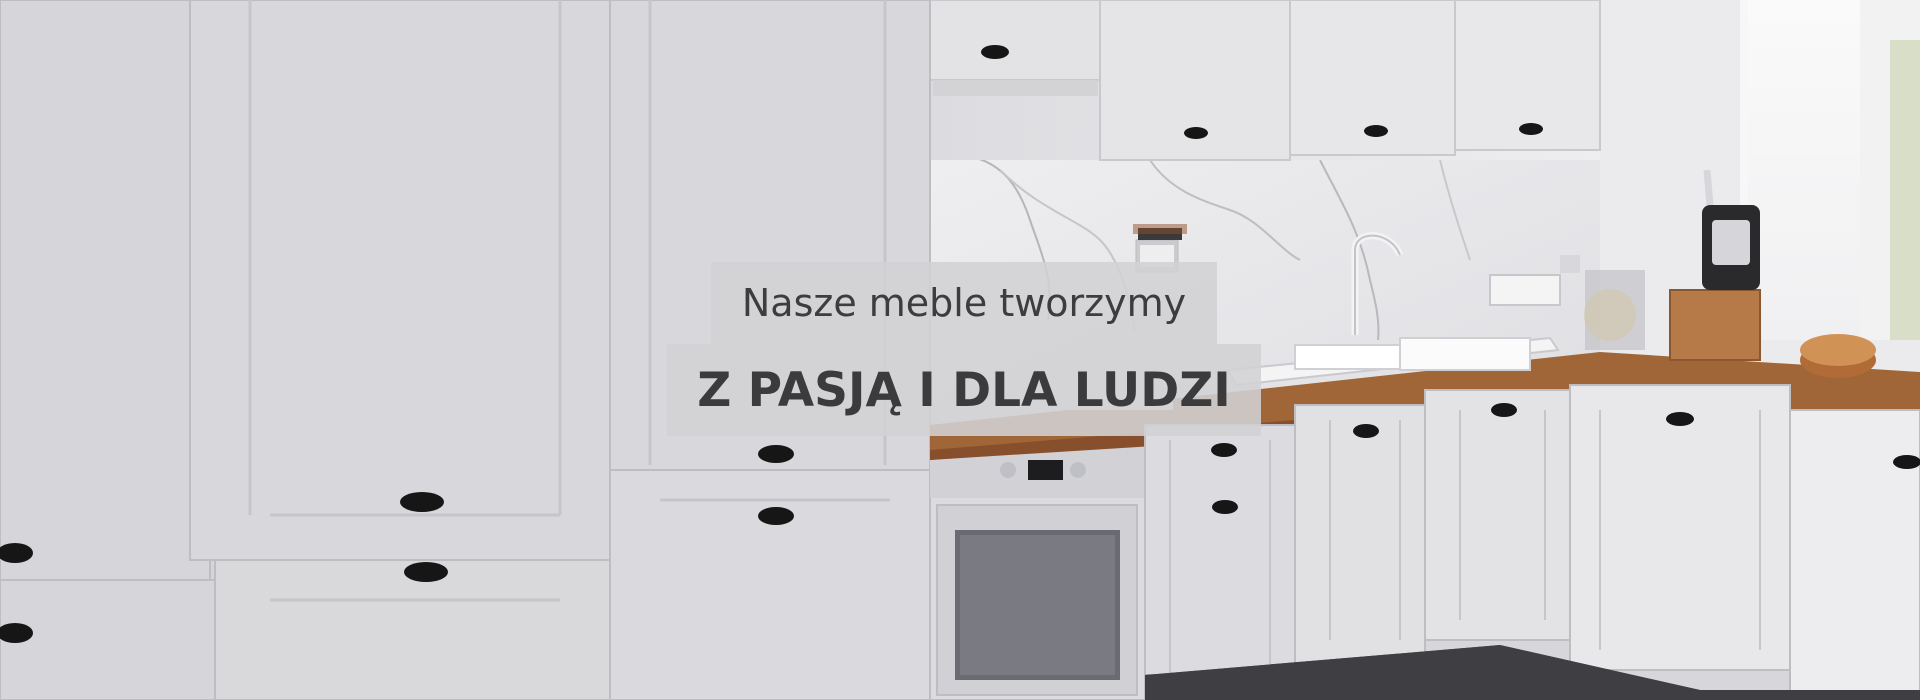 The width and height of the screenshot is (1920, 700). I want to click on hero-tagline: Z PASJĄ I DLA LUDZI, so click(964, 390).